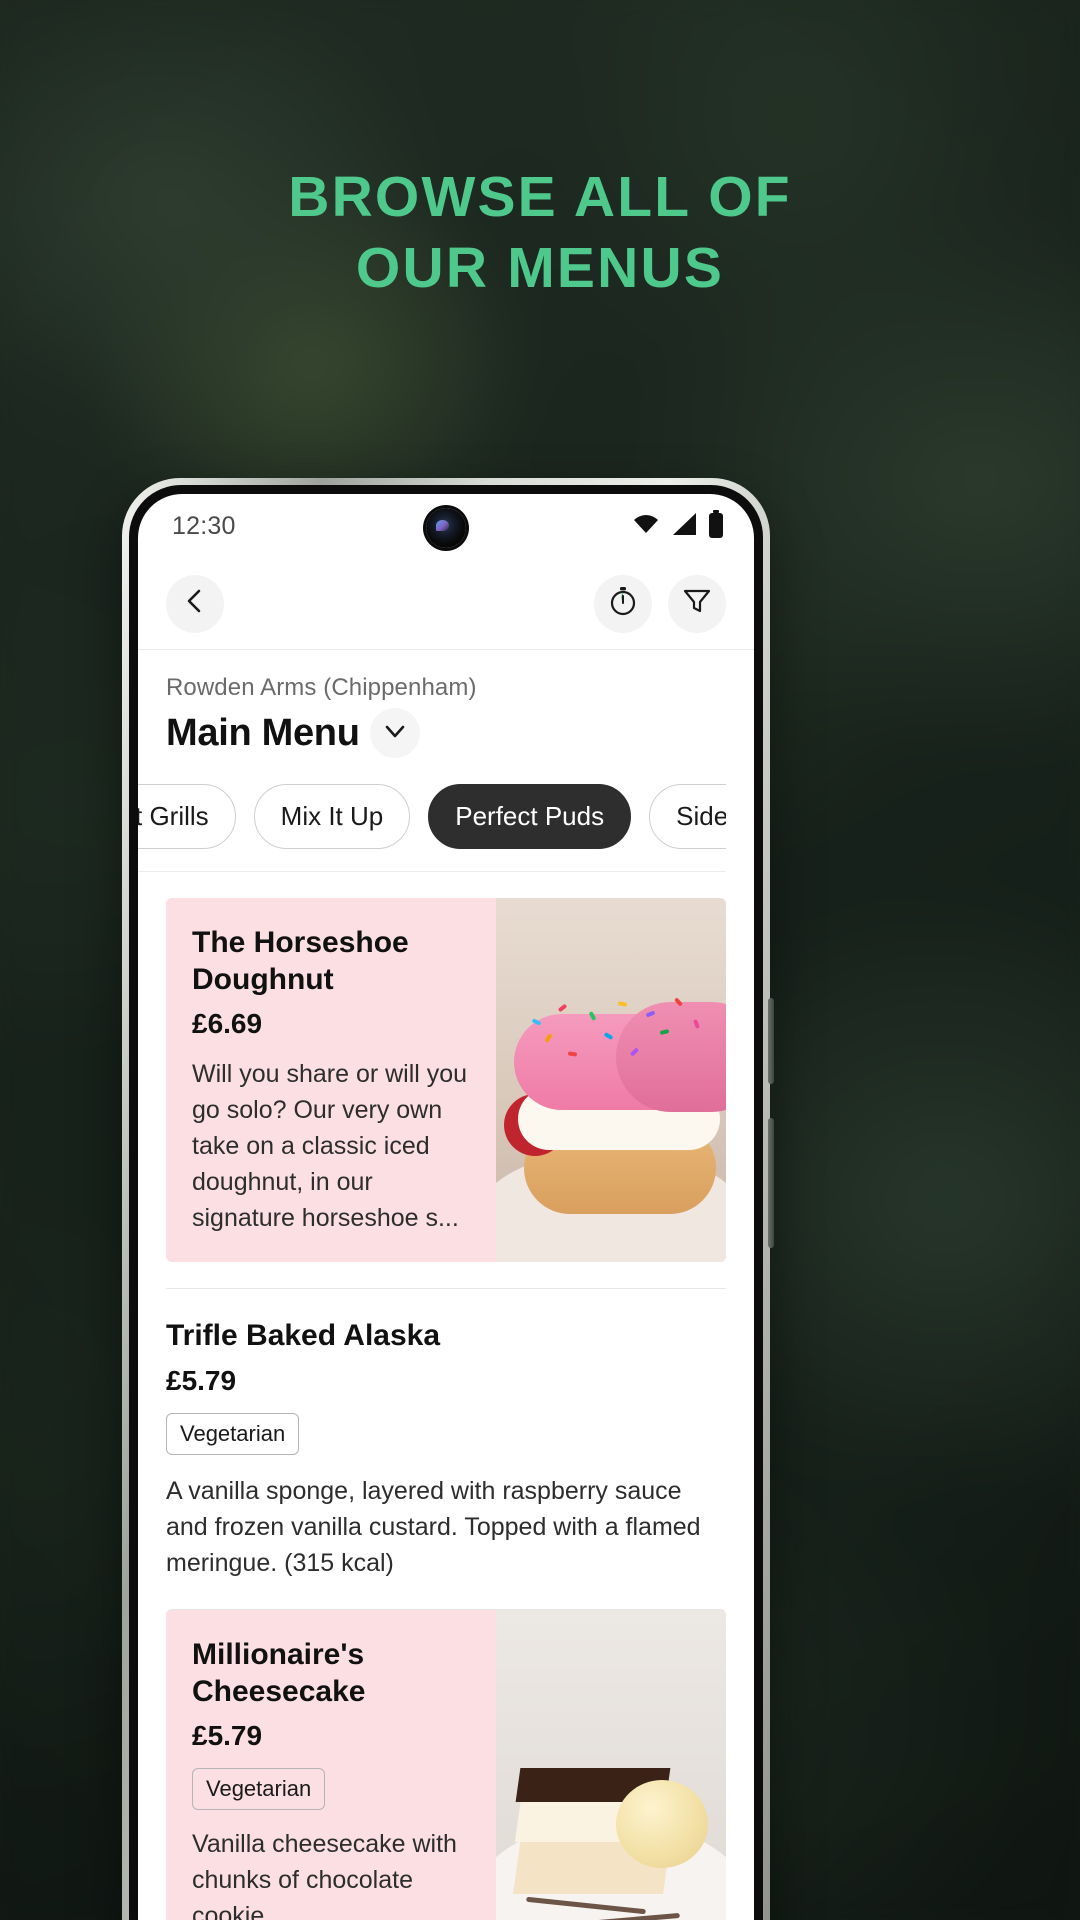 The image size is (1080, 1920). I want to click on top-navigation-bar, so click(446, 604).